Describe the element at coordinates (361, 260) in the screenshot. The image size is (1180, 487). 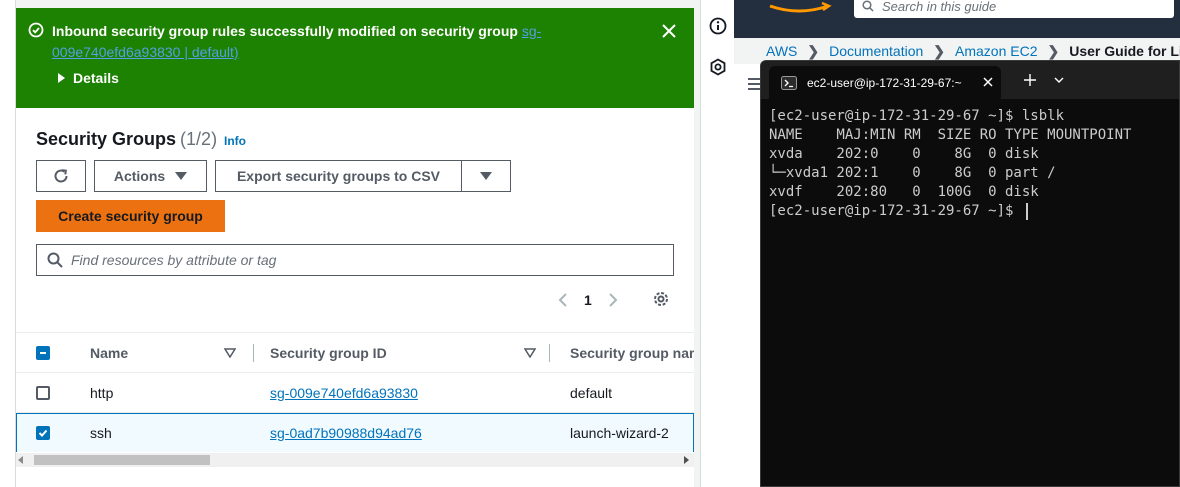
I see `search-input` at that location.